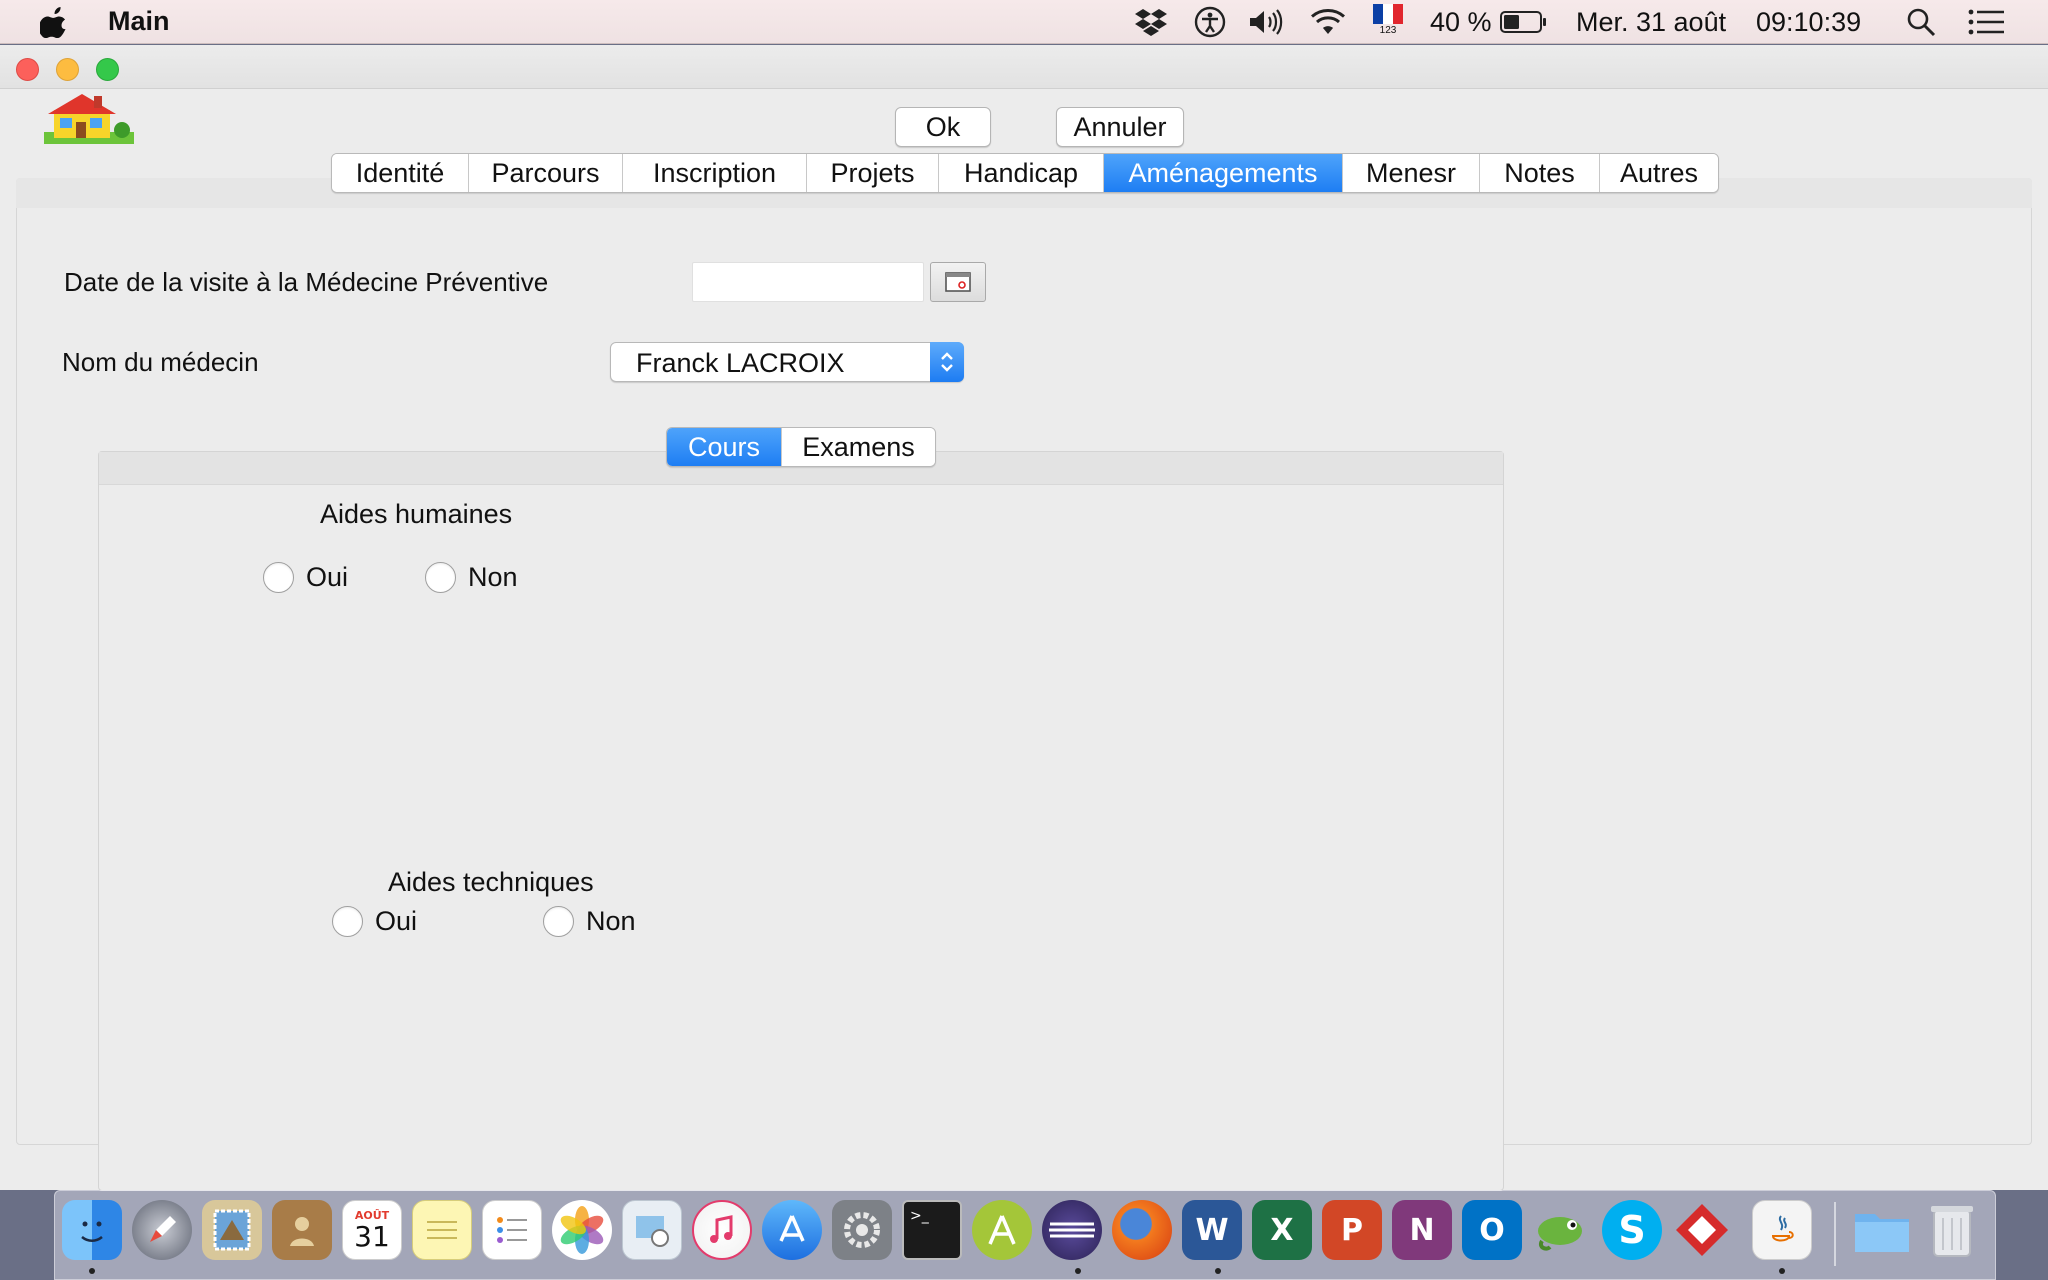 The image size is (2048, 1280). Describe the element at coordinates (611, 921) in the screenshot. I see `technical-aid-no-label: Non` at that location.